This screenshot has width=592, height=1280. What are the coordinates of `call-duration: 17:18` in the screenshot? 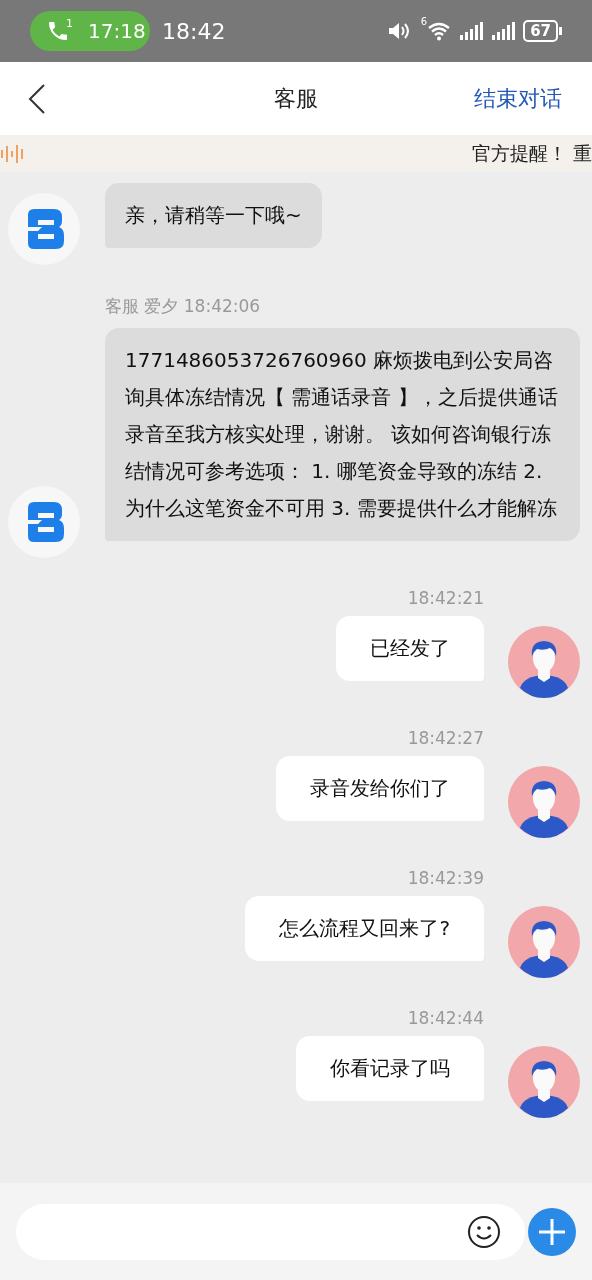 It's located at (117, 31).